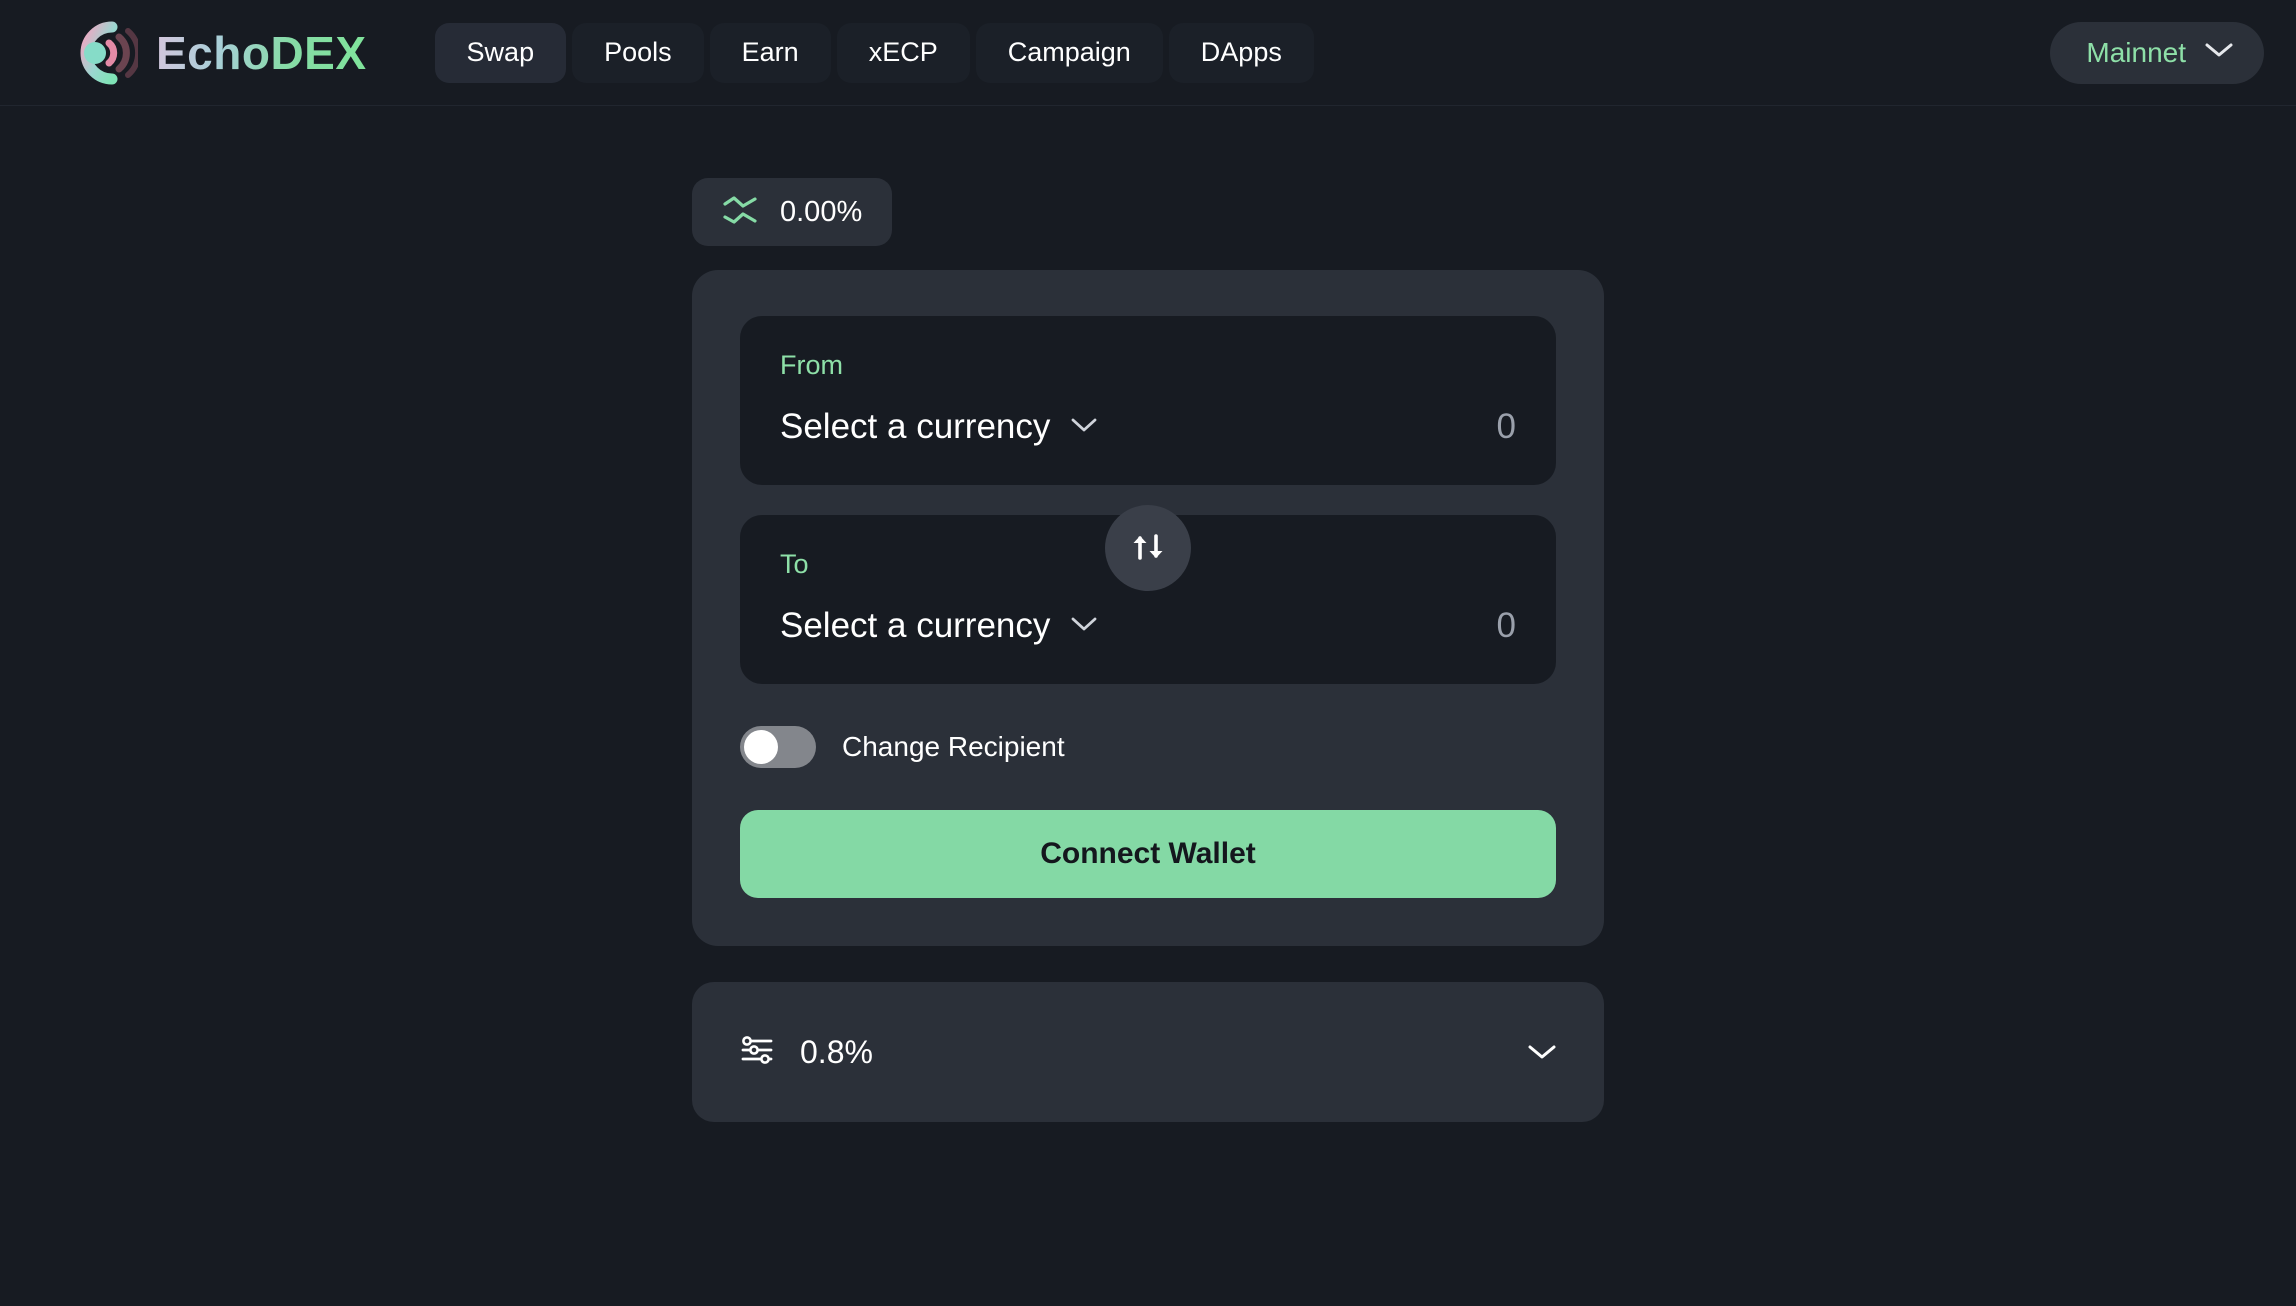 The height and width of the screenshot is (1306, 2296). I want to click on connect-wallet-button: Connect Wallet, so click(1148, 854).